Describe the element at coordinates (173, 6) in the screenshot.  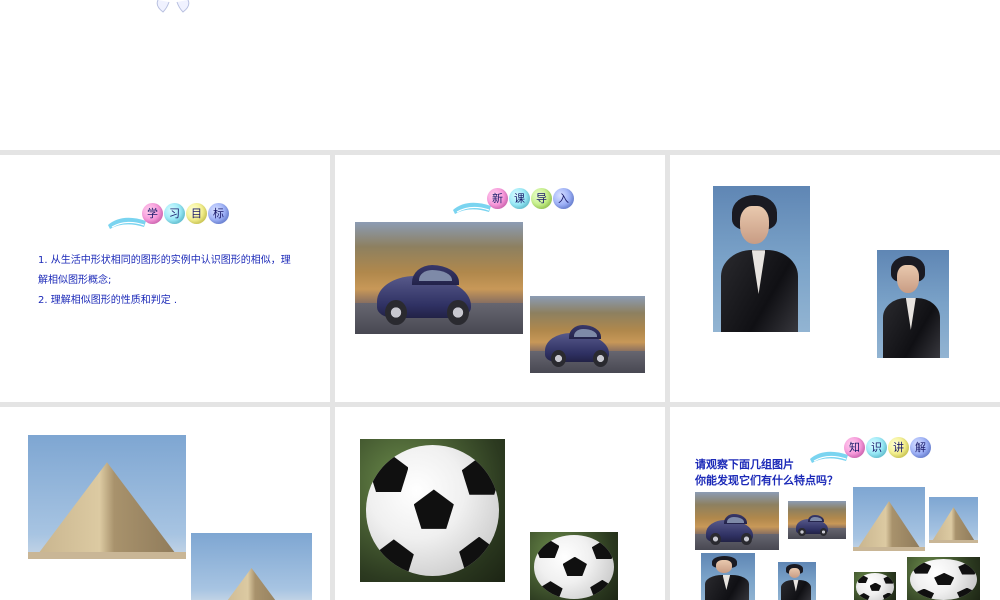
I see `heart-decoration-icon` at that location.